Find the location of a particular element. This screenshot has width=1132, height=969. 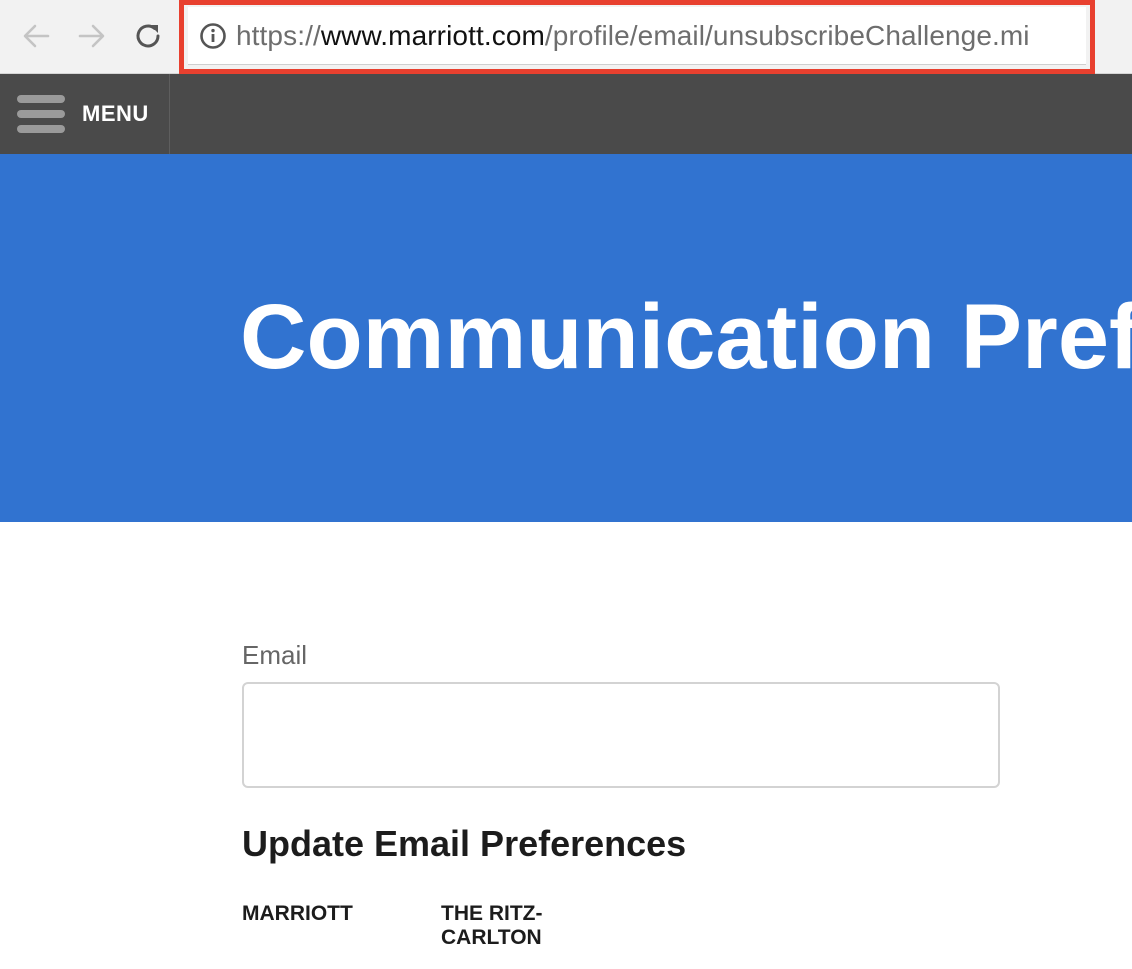

hamburger-icon is located at coordinates (41, 114).